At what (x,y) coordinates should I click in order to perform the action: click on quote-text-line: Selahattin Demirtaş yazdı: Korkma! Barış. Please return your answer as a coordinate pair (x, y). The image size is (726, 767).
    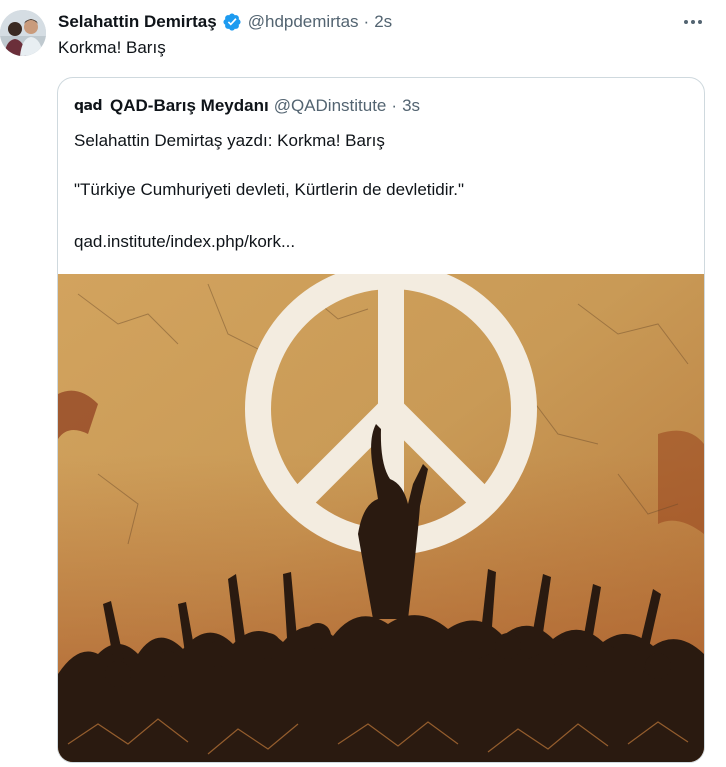
    Looking at the image, I should click on (229, 140).